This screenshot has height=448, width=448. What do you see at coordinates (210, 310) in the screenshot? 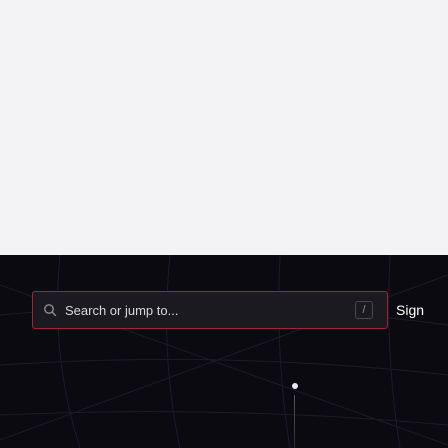
I see `search-input: Search or jump to... /` at bounding box center [210, 310].